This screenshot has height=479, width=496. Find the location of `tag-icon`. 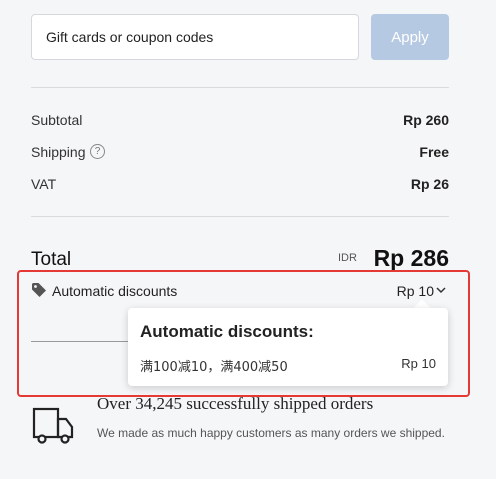

tag-icon is located at coordinates (39, 290).